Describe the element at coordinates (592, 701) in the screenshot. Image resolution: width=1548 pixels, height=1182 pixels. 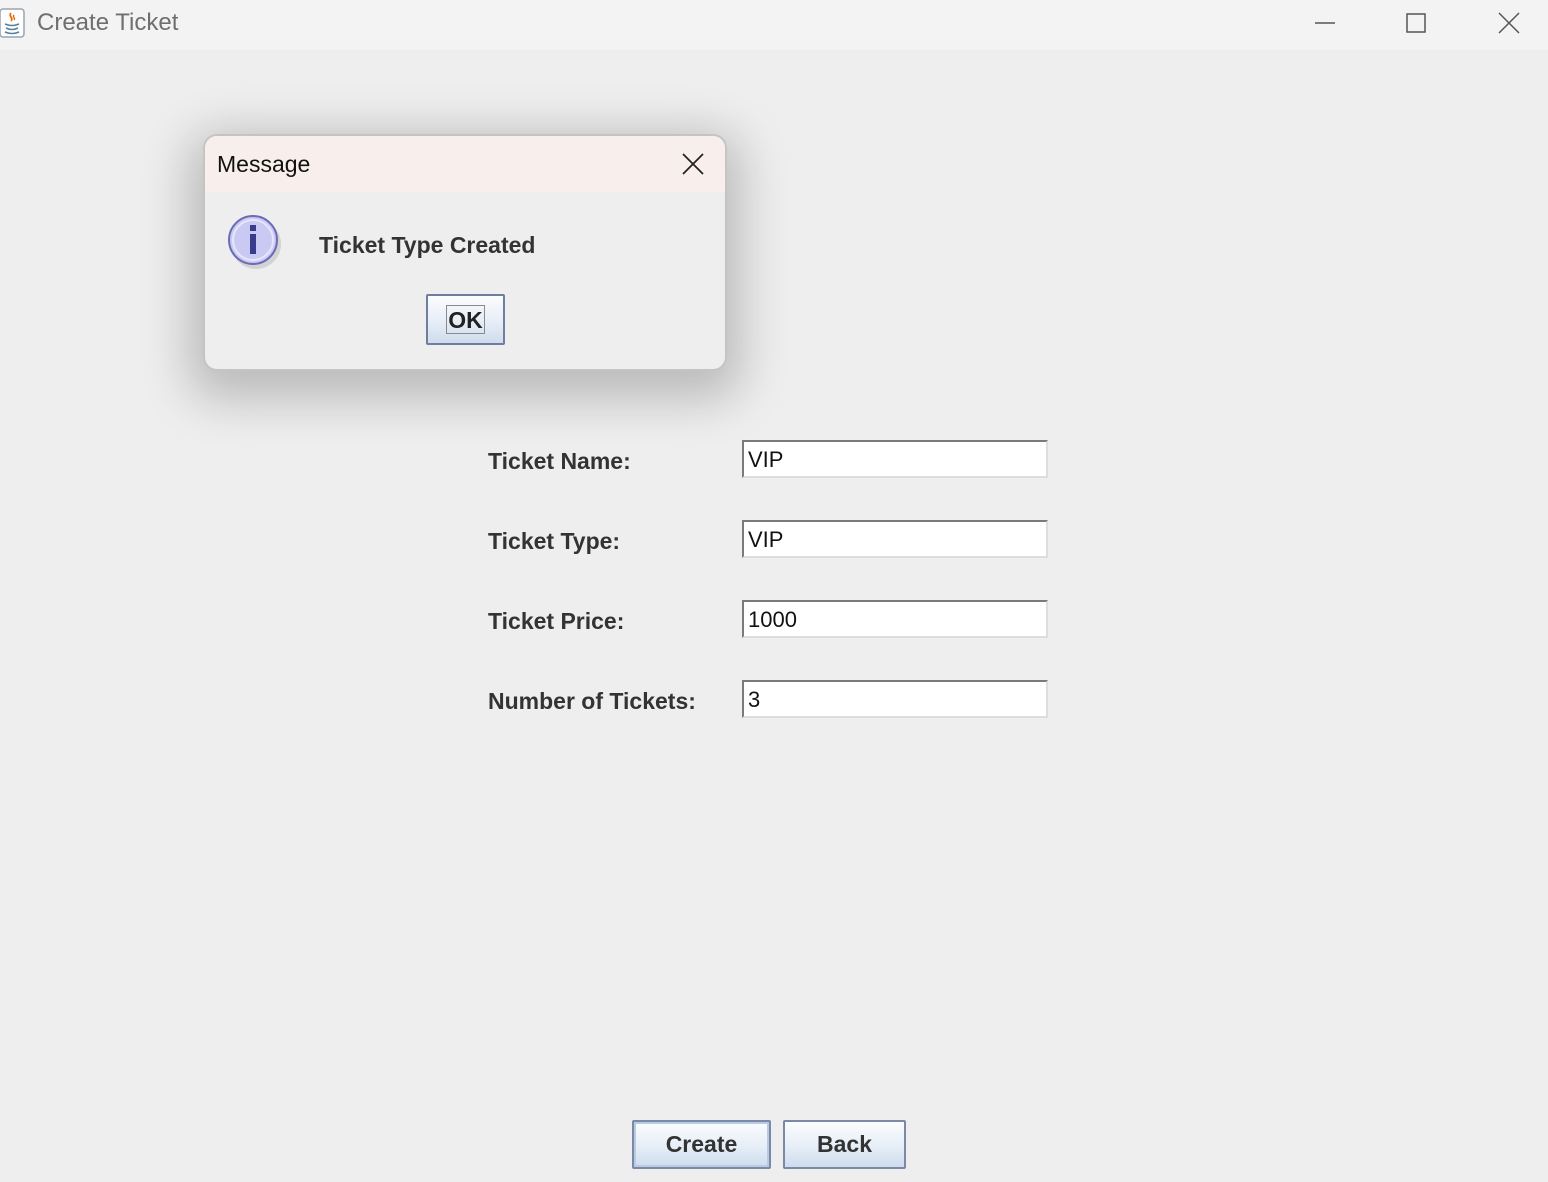
I see `number-of-tickets-label: Number of Tickets:` at that location.